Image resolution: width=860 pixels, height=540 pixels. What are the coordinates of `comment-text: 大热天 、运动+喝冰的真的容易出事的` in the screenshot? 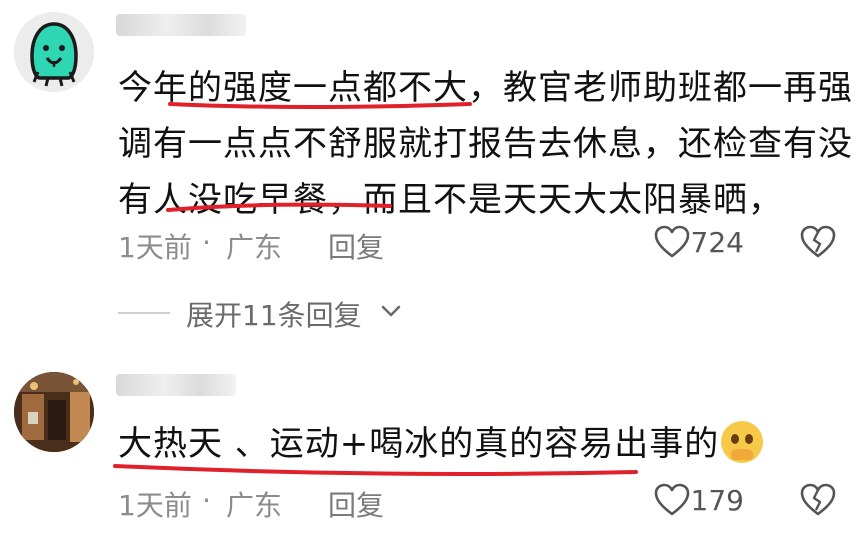 It's located at (483, 444).